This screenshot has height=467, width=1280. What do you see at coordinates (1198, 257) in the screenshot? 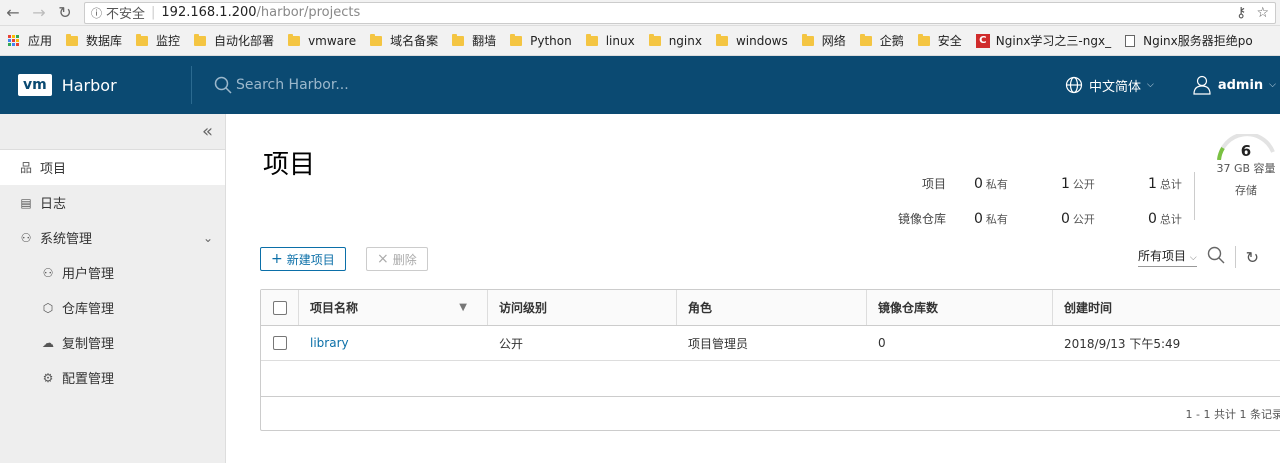
I see `project-filter: 所有项目 ⌵ ↻` at bounding box center [1198, 257].